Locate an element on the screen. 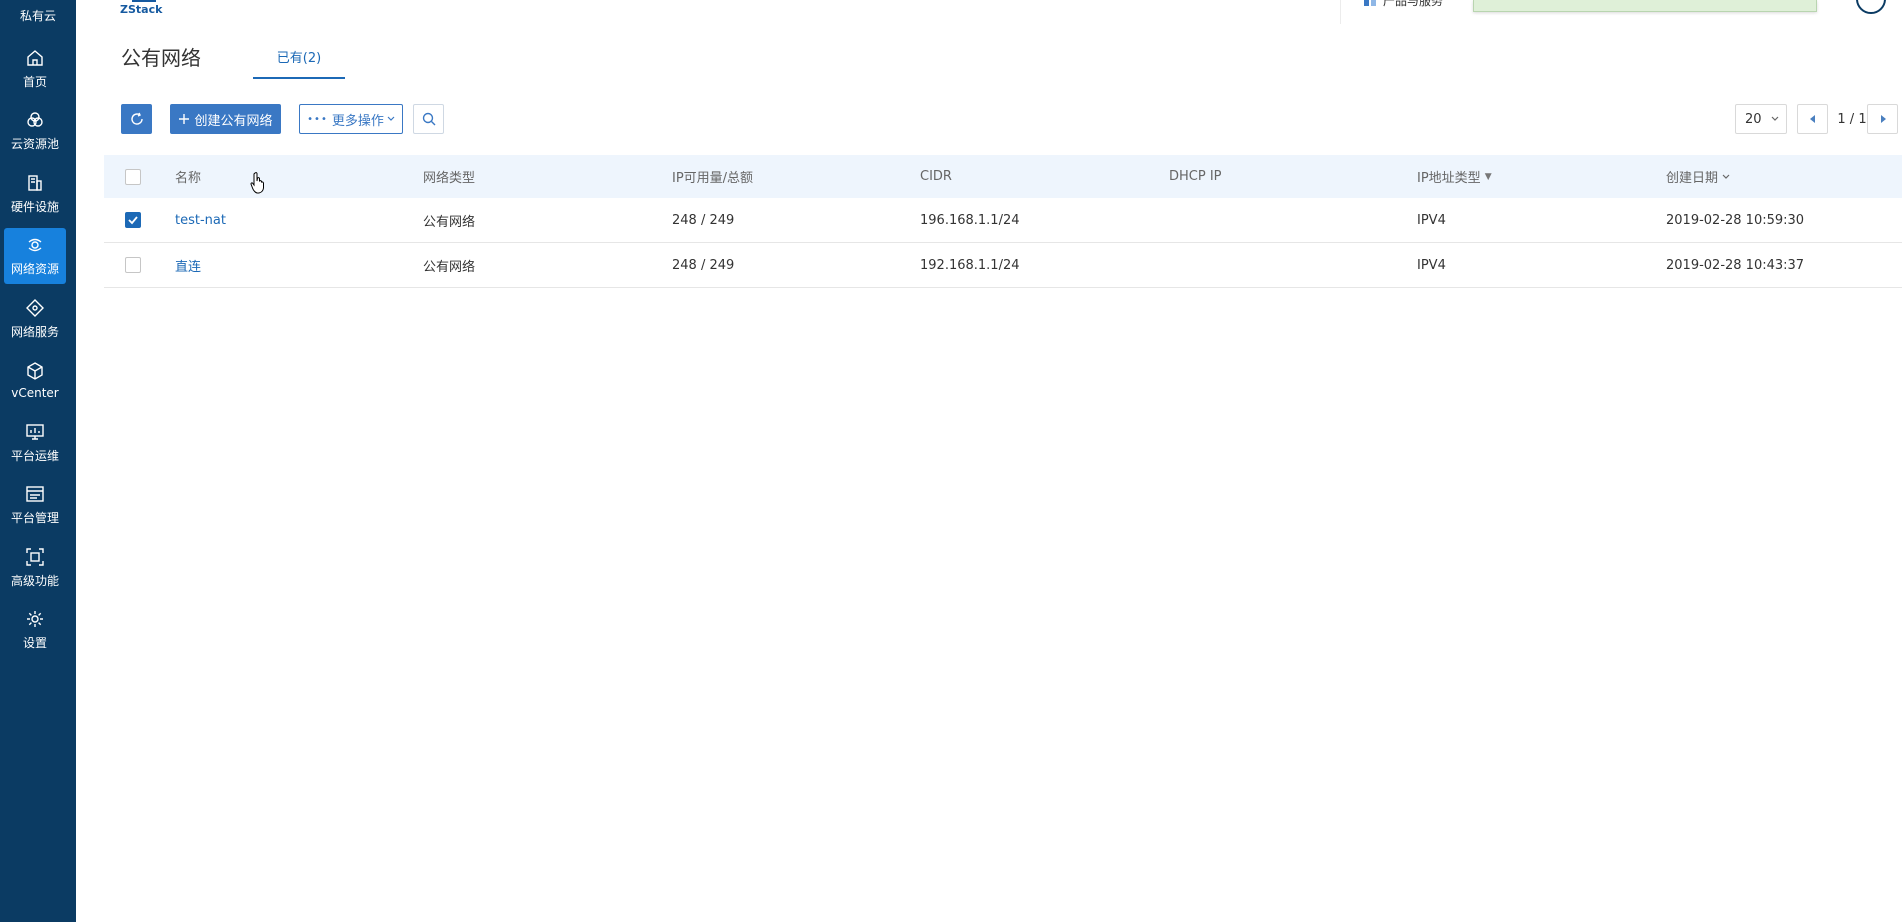  network-name-link: test-nat is located at coordinates (200, 220).